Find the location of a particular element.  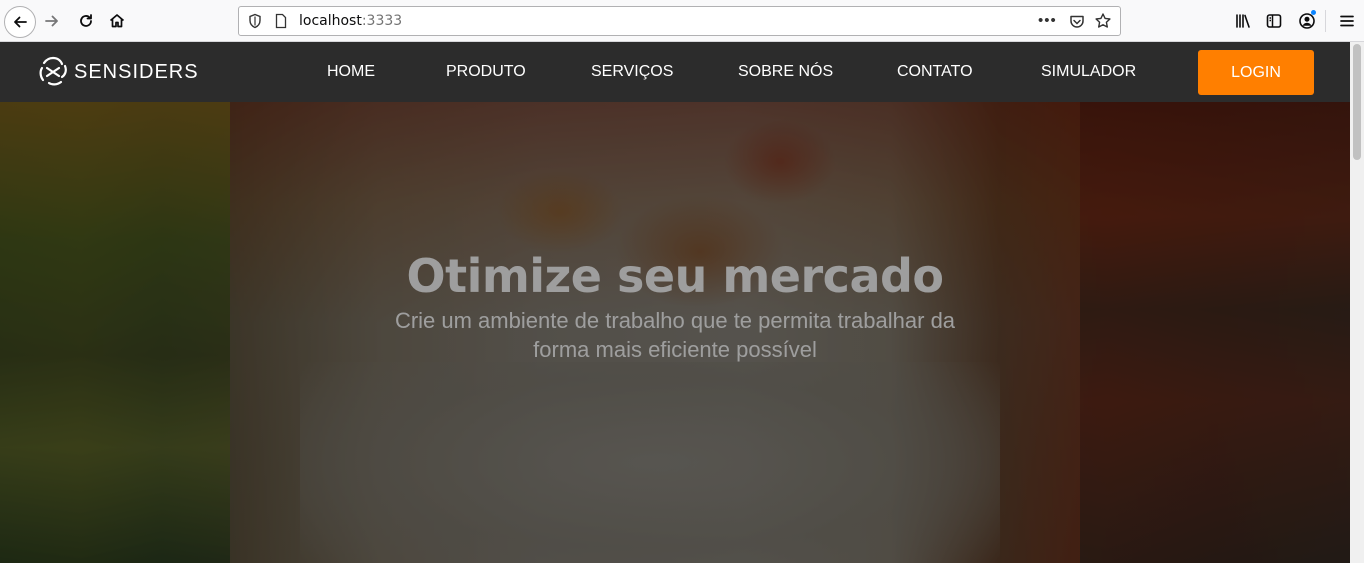

url-port: :3333 is located at coordinates (382, 21).